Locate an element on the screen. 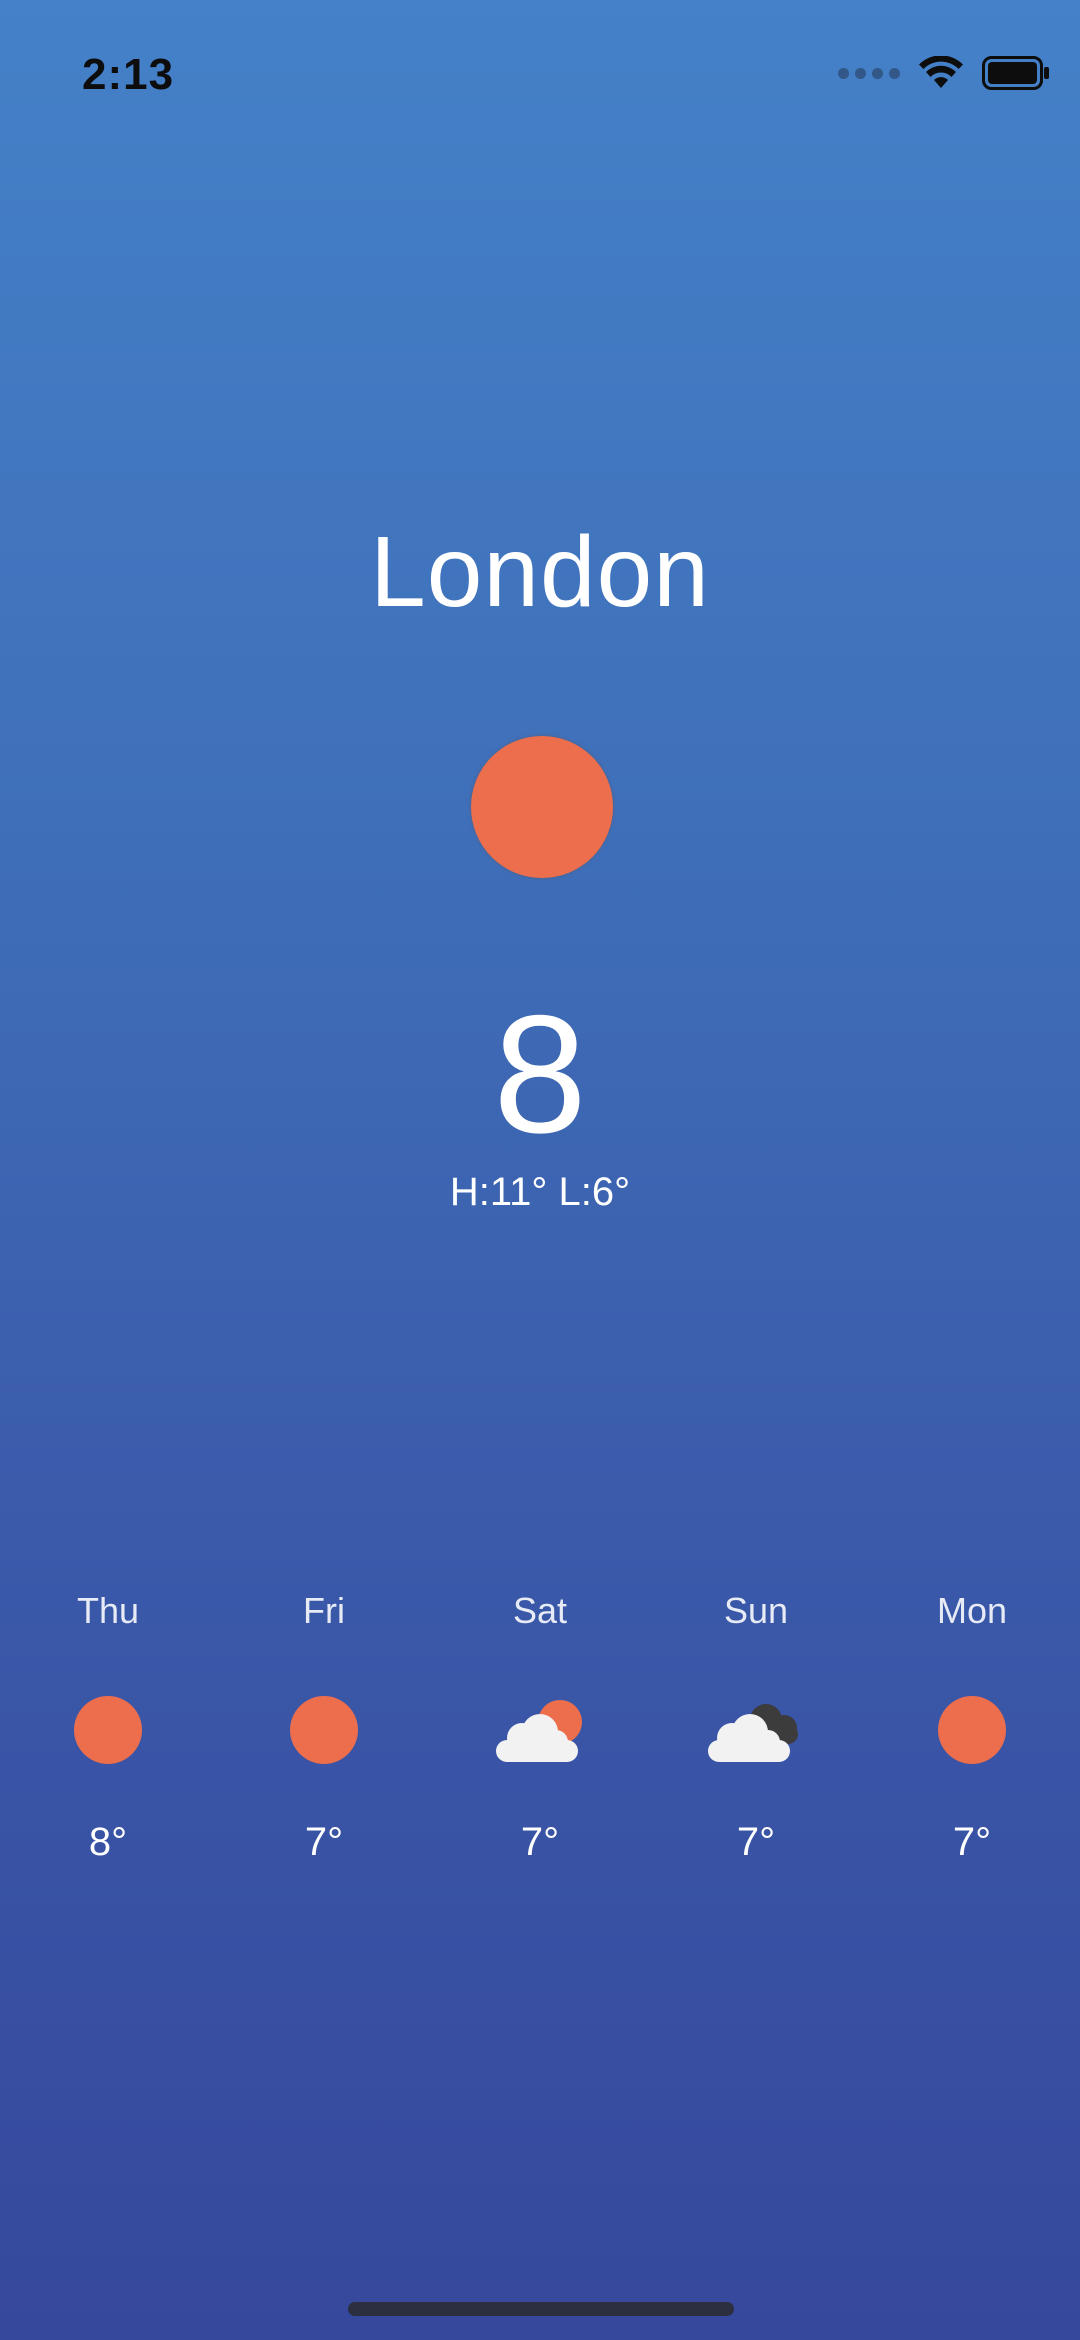  partly-cloudy-icon is located at coordinates (539, 1731).